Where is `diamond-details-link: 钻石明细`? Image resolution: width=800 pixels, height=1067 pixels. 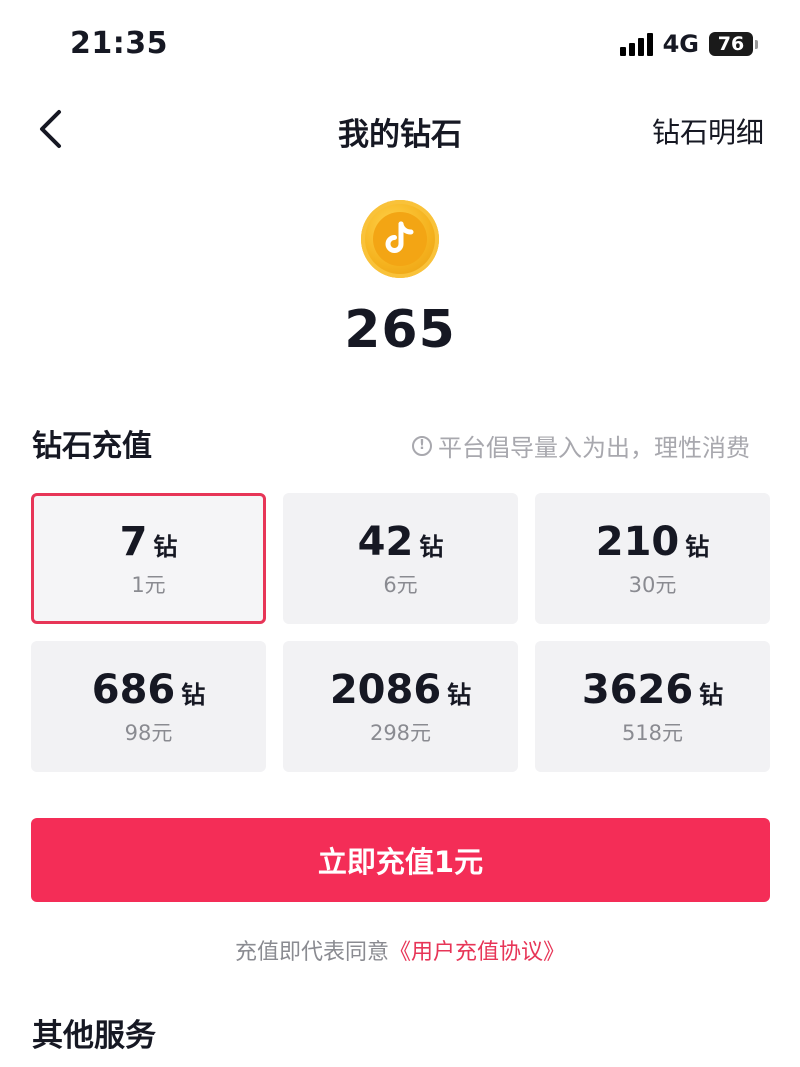
diamond-details-link: 钻石明细 is located at coordinates (708, 131).